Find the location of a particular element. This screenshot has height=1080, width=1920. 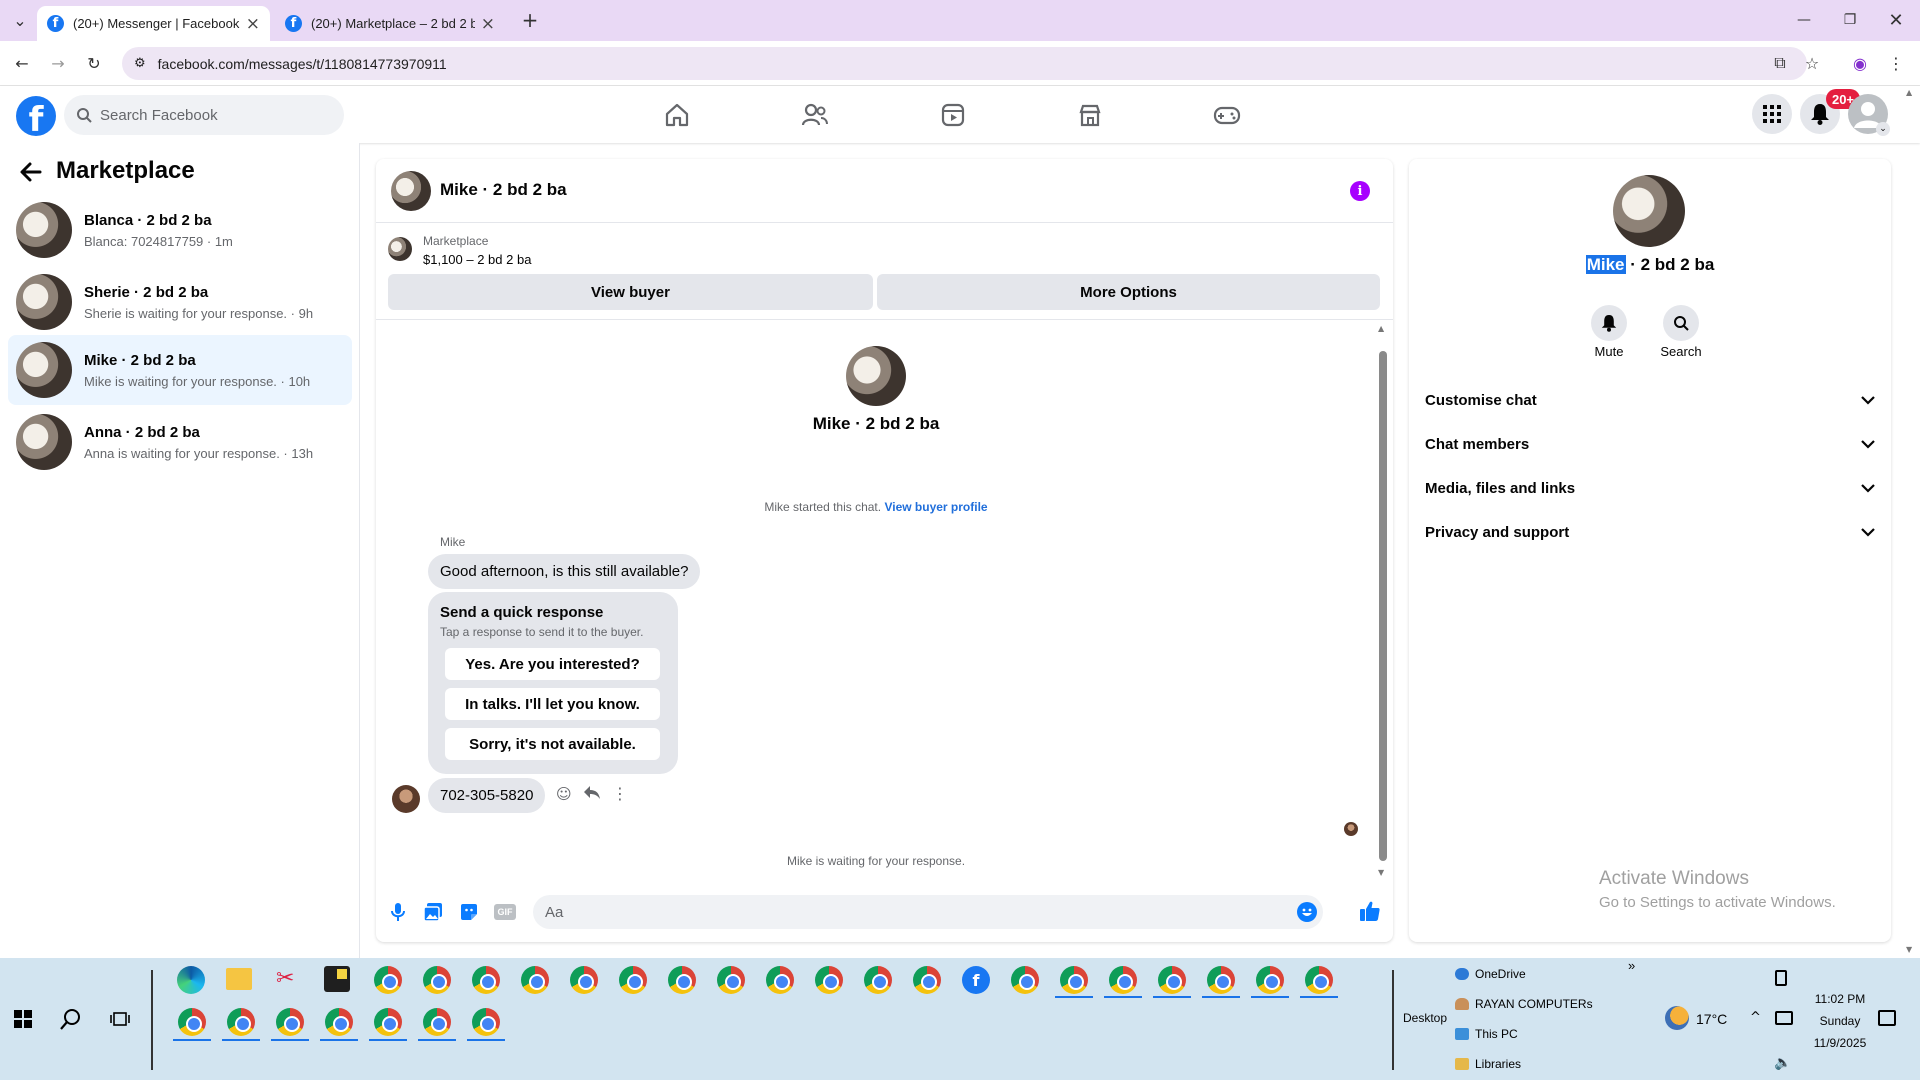

tray-this-pc: This PC is located at coordinates (1486, 1034).